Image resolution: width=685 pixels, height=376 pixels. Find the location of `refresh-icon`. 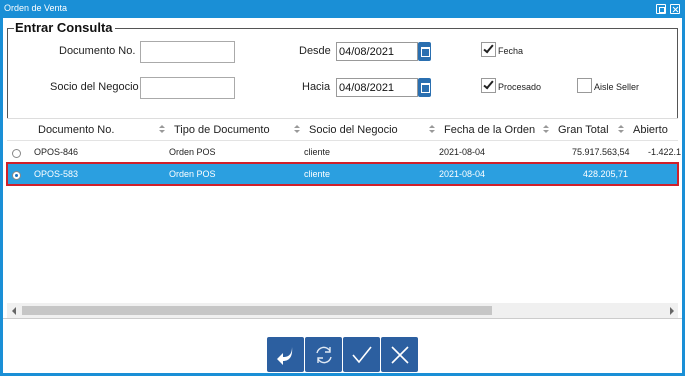

refresh-icon is located at coordinates (324, 355).